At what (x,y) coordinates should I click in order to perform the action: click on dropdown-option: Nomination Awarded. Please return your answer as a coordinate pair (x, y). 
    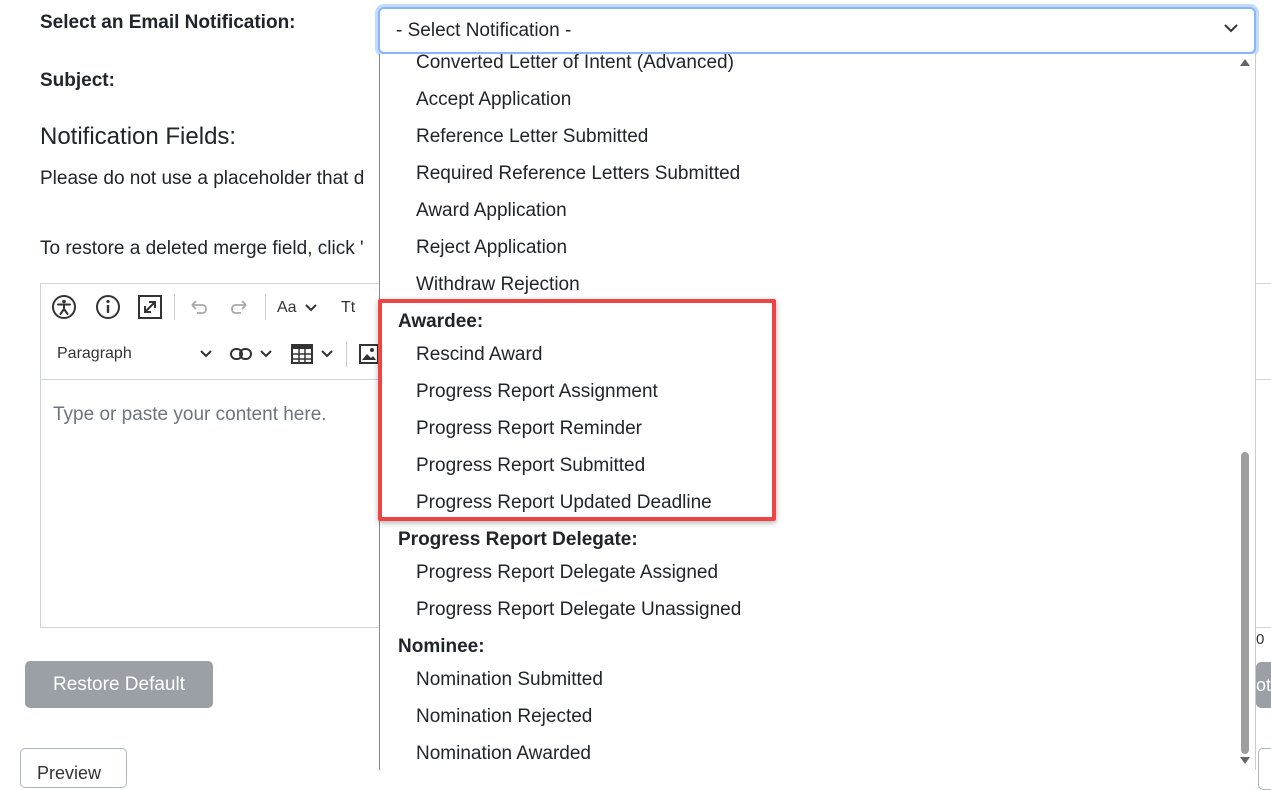
    Looking at the image, I should click on (503, 754).